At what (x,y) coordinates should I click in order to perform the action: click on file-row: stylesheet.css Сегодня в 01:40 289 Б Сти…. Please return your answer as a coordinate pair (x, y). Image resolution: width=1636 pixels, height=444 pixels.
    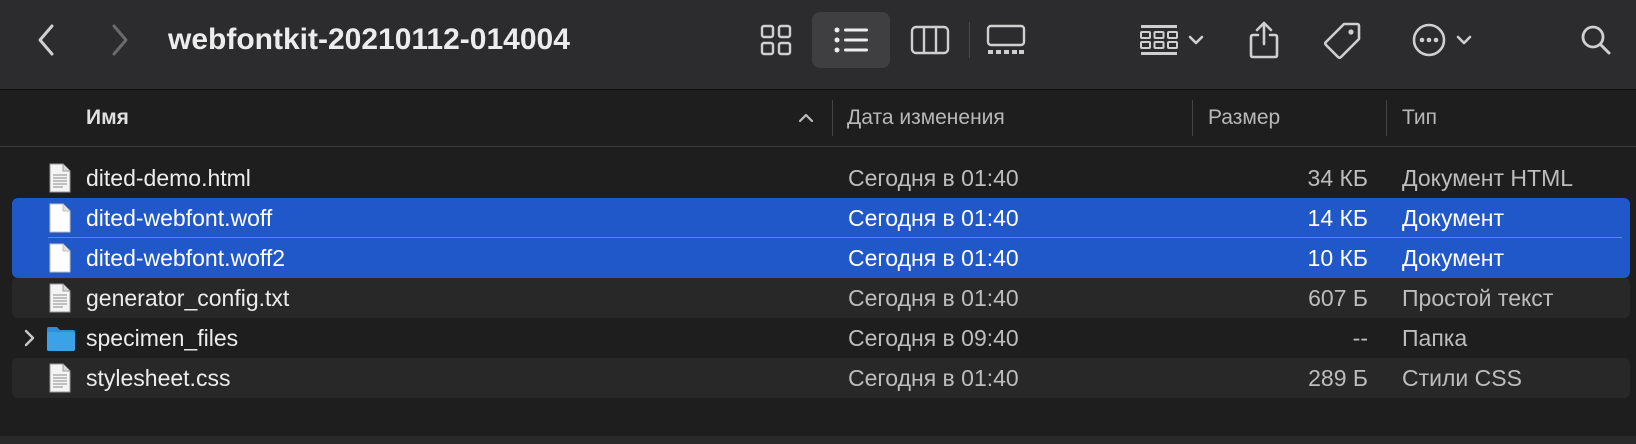
    Looking at the image, I should click on (821, 378).